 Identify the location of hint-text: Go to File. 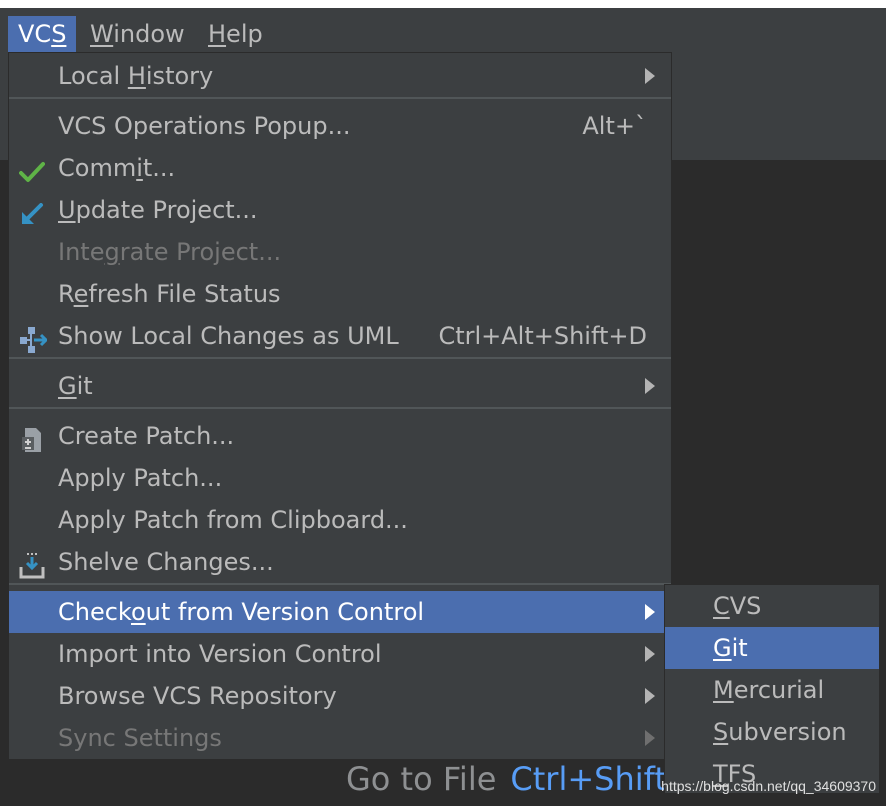
(421, 779).